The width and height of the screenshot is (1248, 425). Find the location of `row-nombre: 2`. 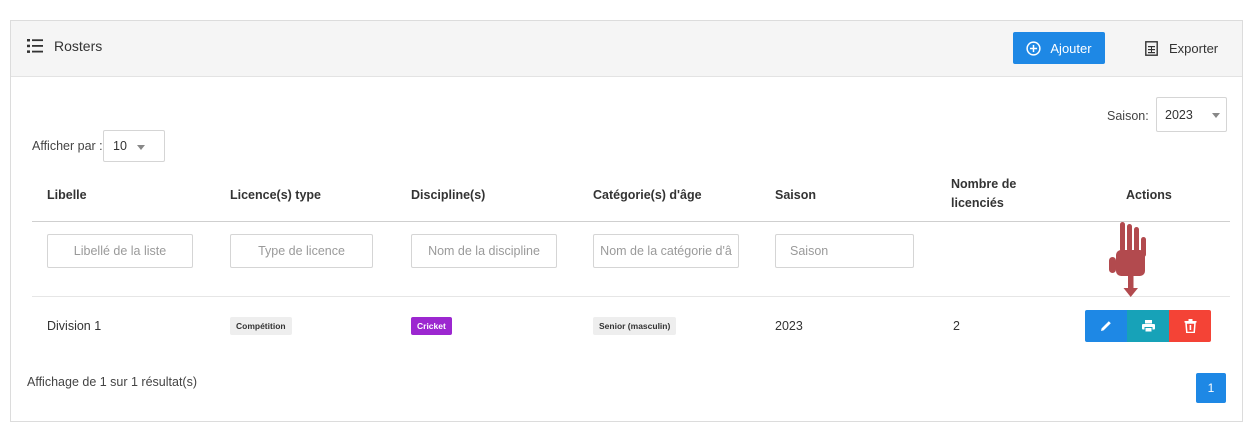

row-nombre: 2 is located at coordinates (956, 326).